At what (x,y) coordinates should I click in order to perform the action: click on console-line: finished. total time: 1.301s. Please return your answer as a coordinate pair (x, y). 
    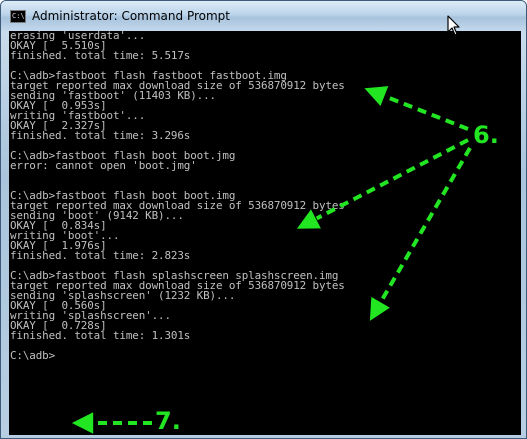
    Looking at the image, I should click on (100, 335).